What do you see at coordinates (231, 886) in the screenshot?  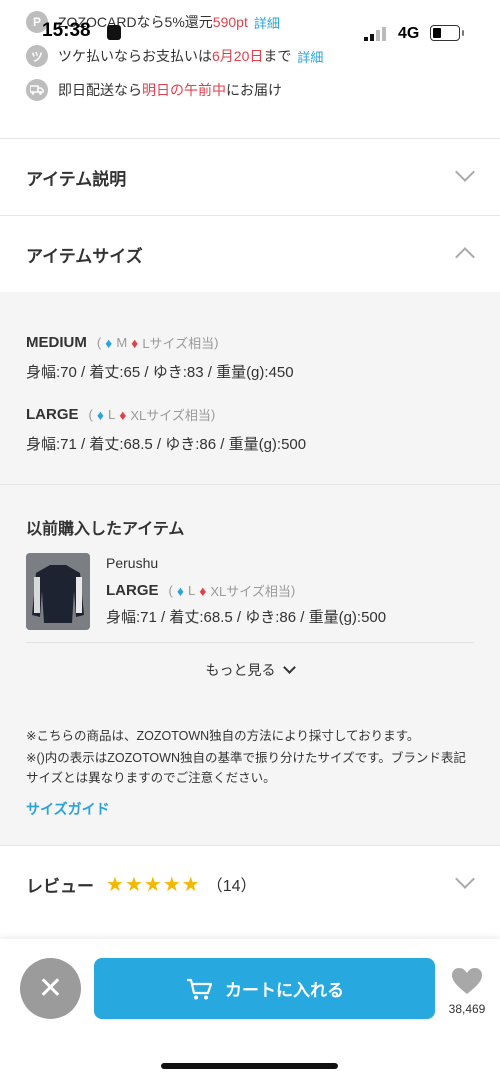 I see `review-count: （14）` at bounding box center [231, 886].